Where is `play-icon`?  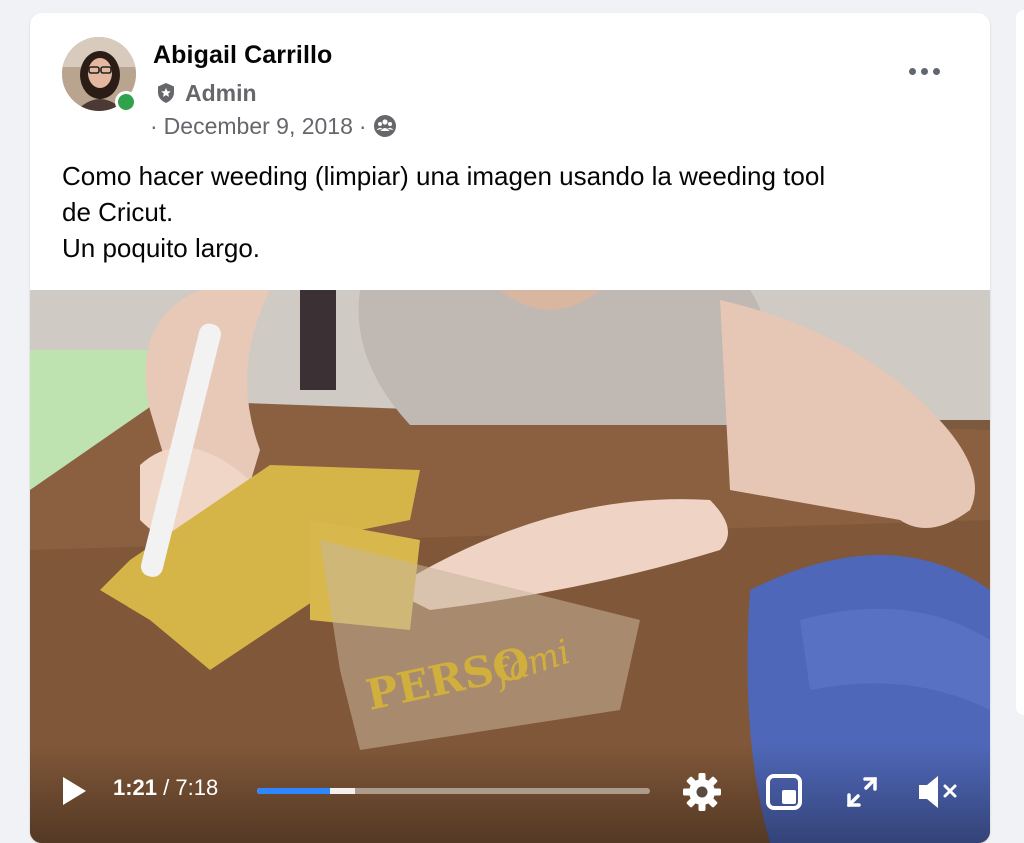 play-icon is located at coordinates (74, 791).